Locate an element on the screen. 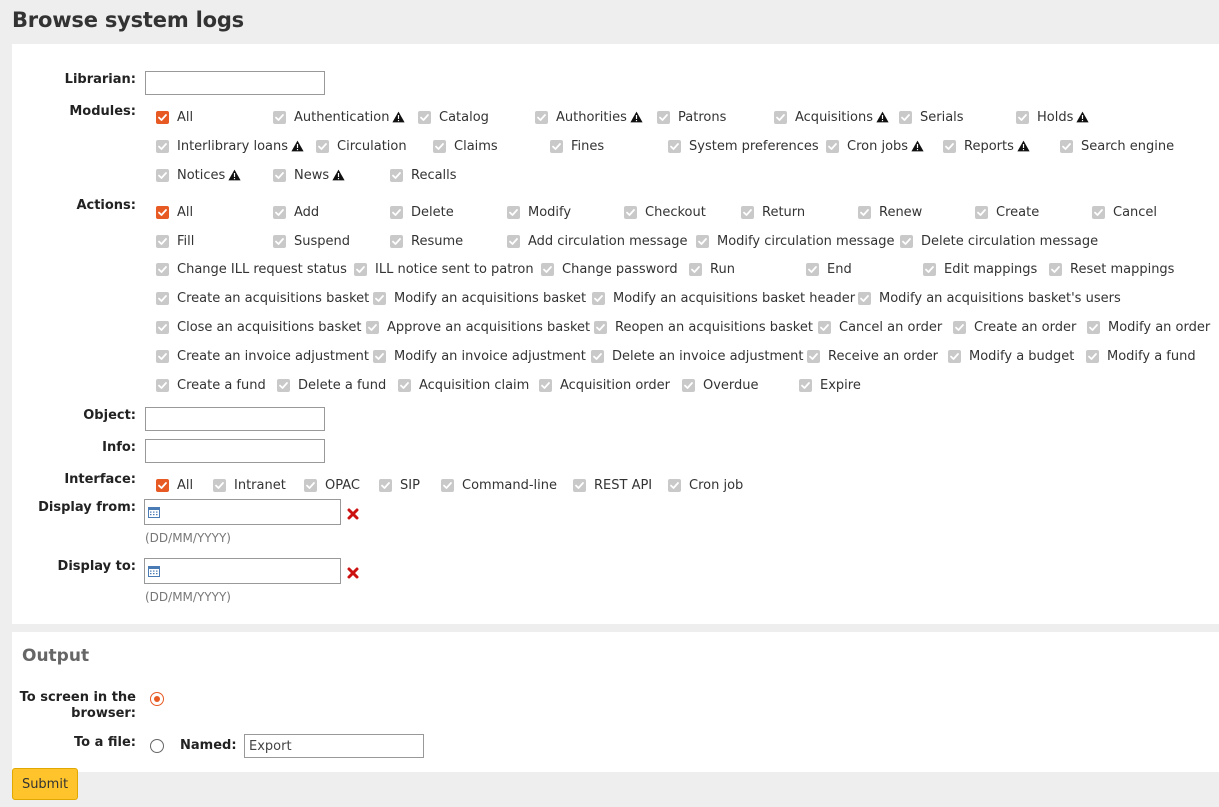 The width and height of the screenshot is (1219, 807). module-checkbox-interlibrary-loans: Interlibrary loans is located at coordinates (230, 146).